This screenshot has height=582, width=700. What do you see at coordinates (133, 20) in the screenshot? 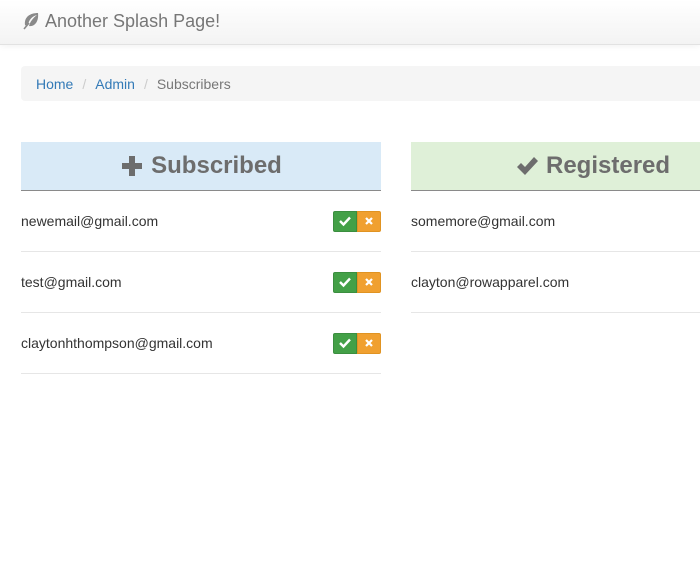
I see `brand-label: Another Splash Page!` at bounding box center [133, 20].